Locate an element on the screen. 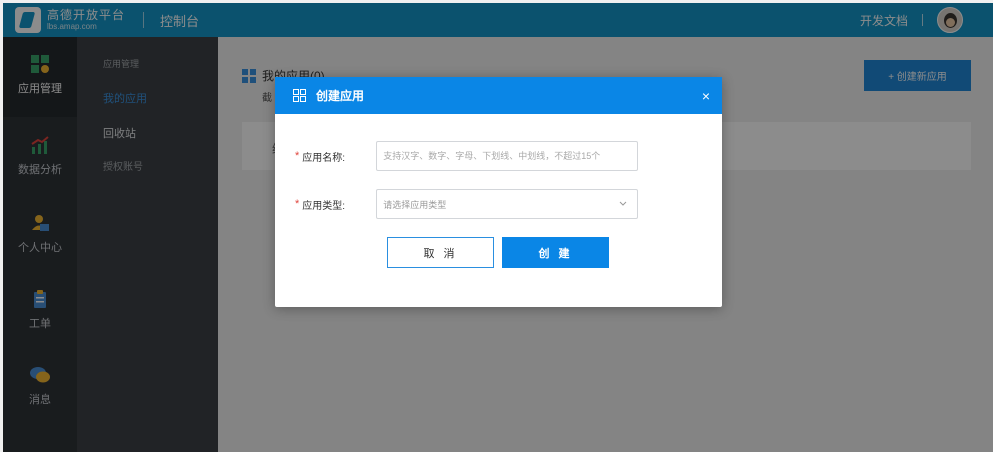  close-icon: × is located at coordinates (706, 96).